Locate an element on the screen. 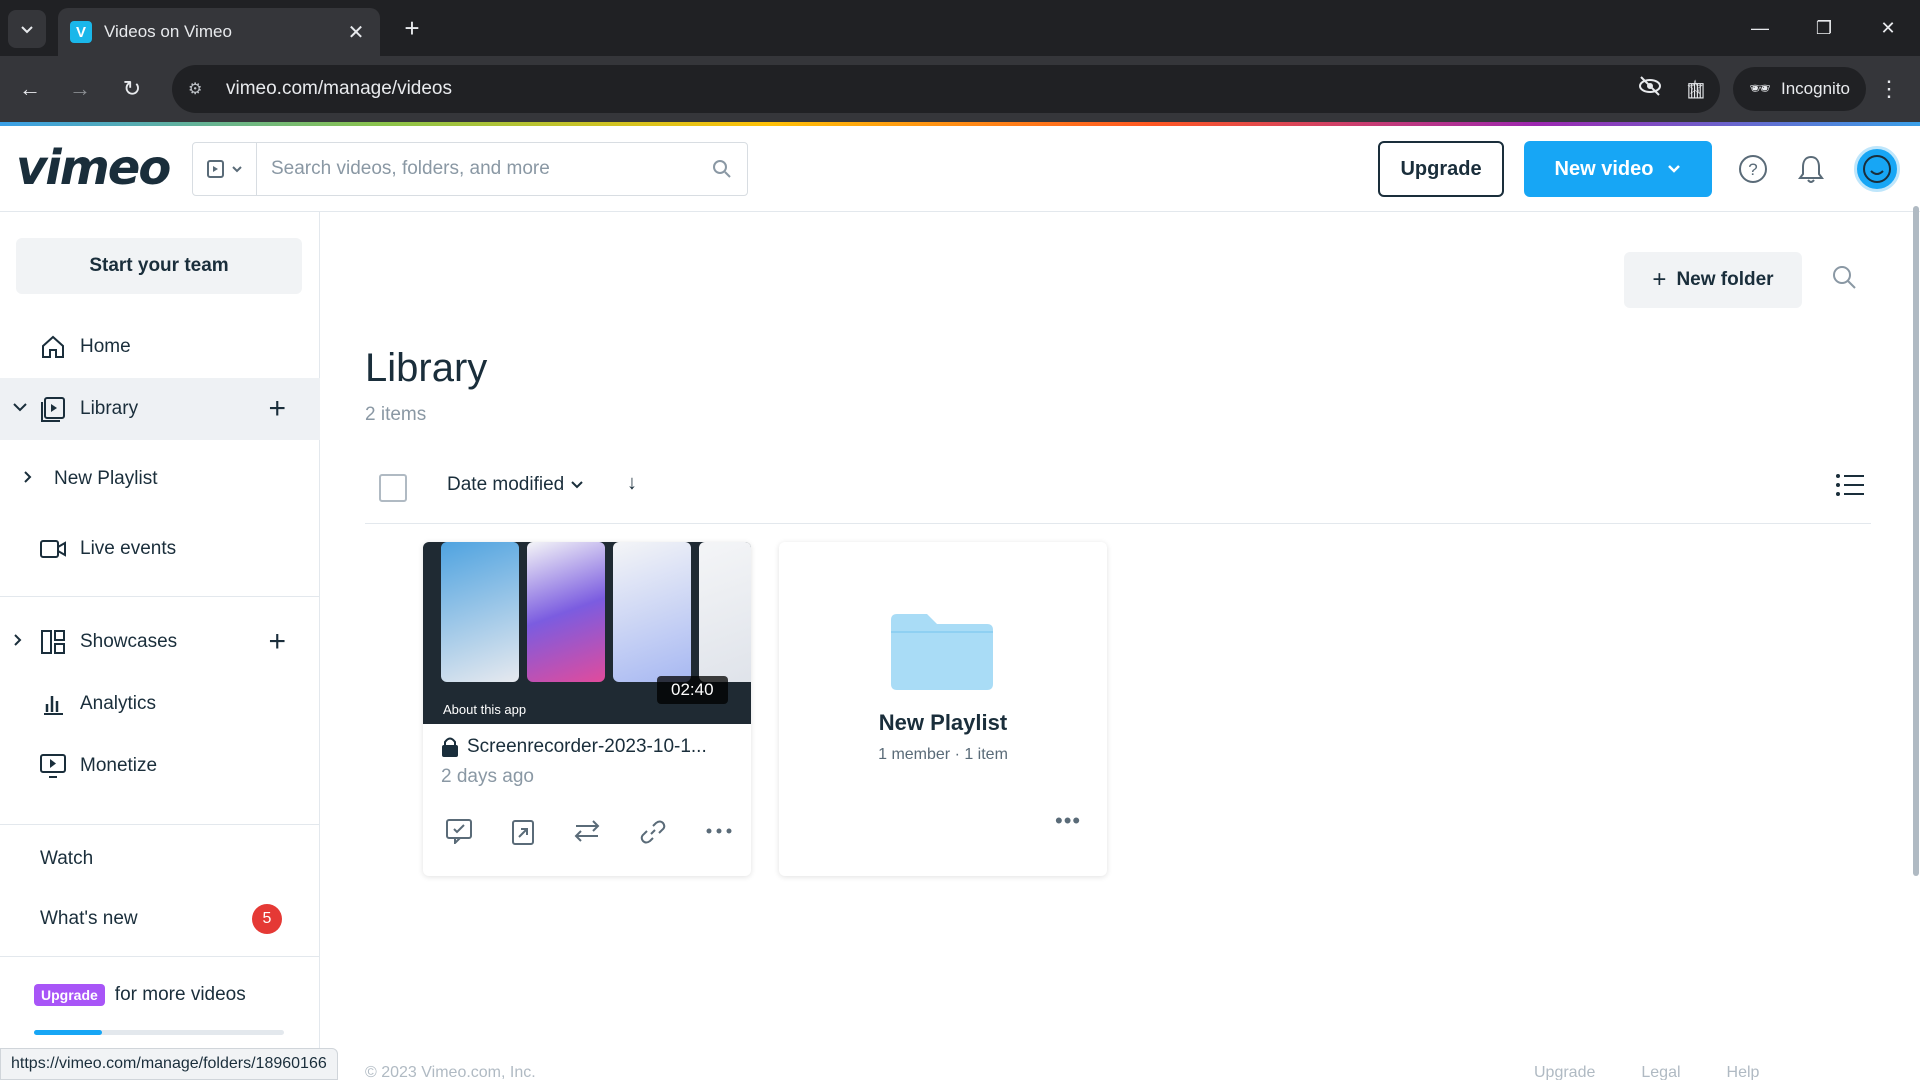 This screenshot has width=1920, height=1080. footer-links: Upgrade Legal Help is located at coordinates (1646, 1072).